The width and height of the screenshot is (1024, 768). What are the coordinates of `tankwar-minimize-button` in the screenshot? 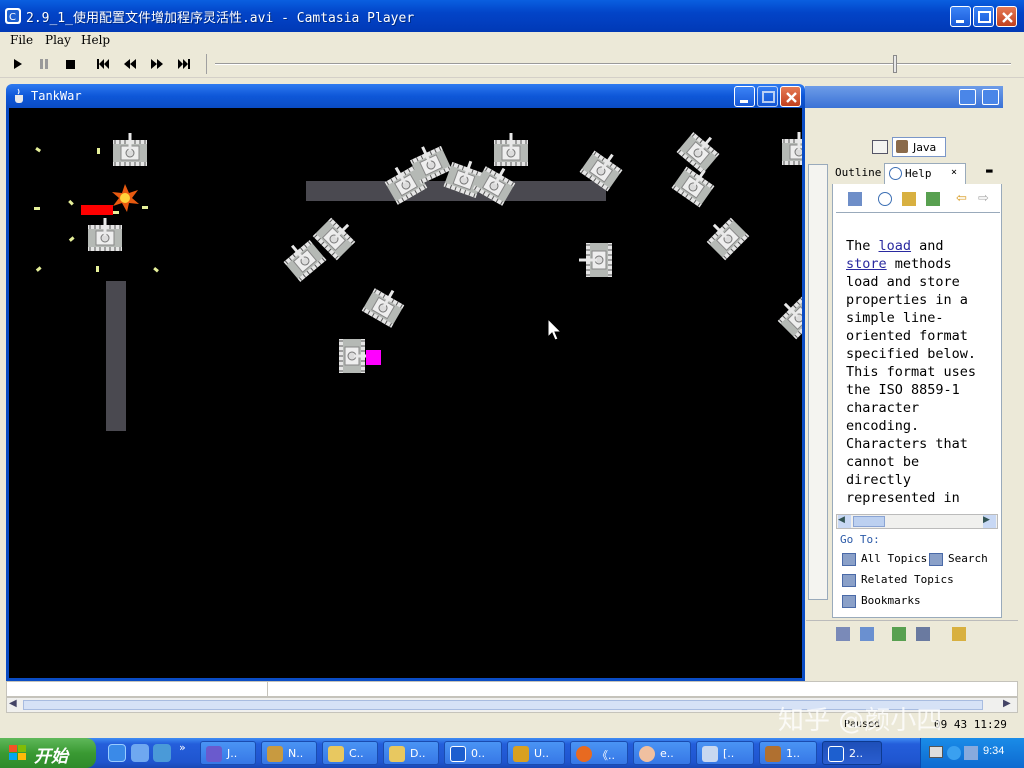 It's located at (744, 96).